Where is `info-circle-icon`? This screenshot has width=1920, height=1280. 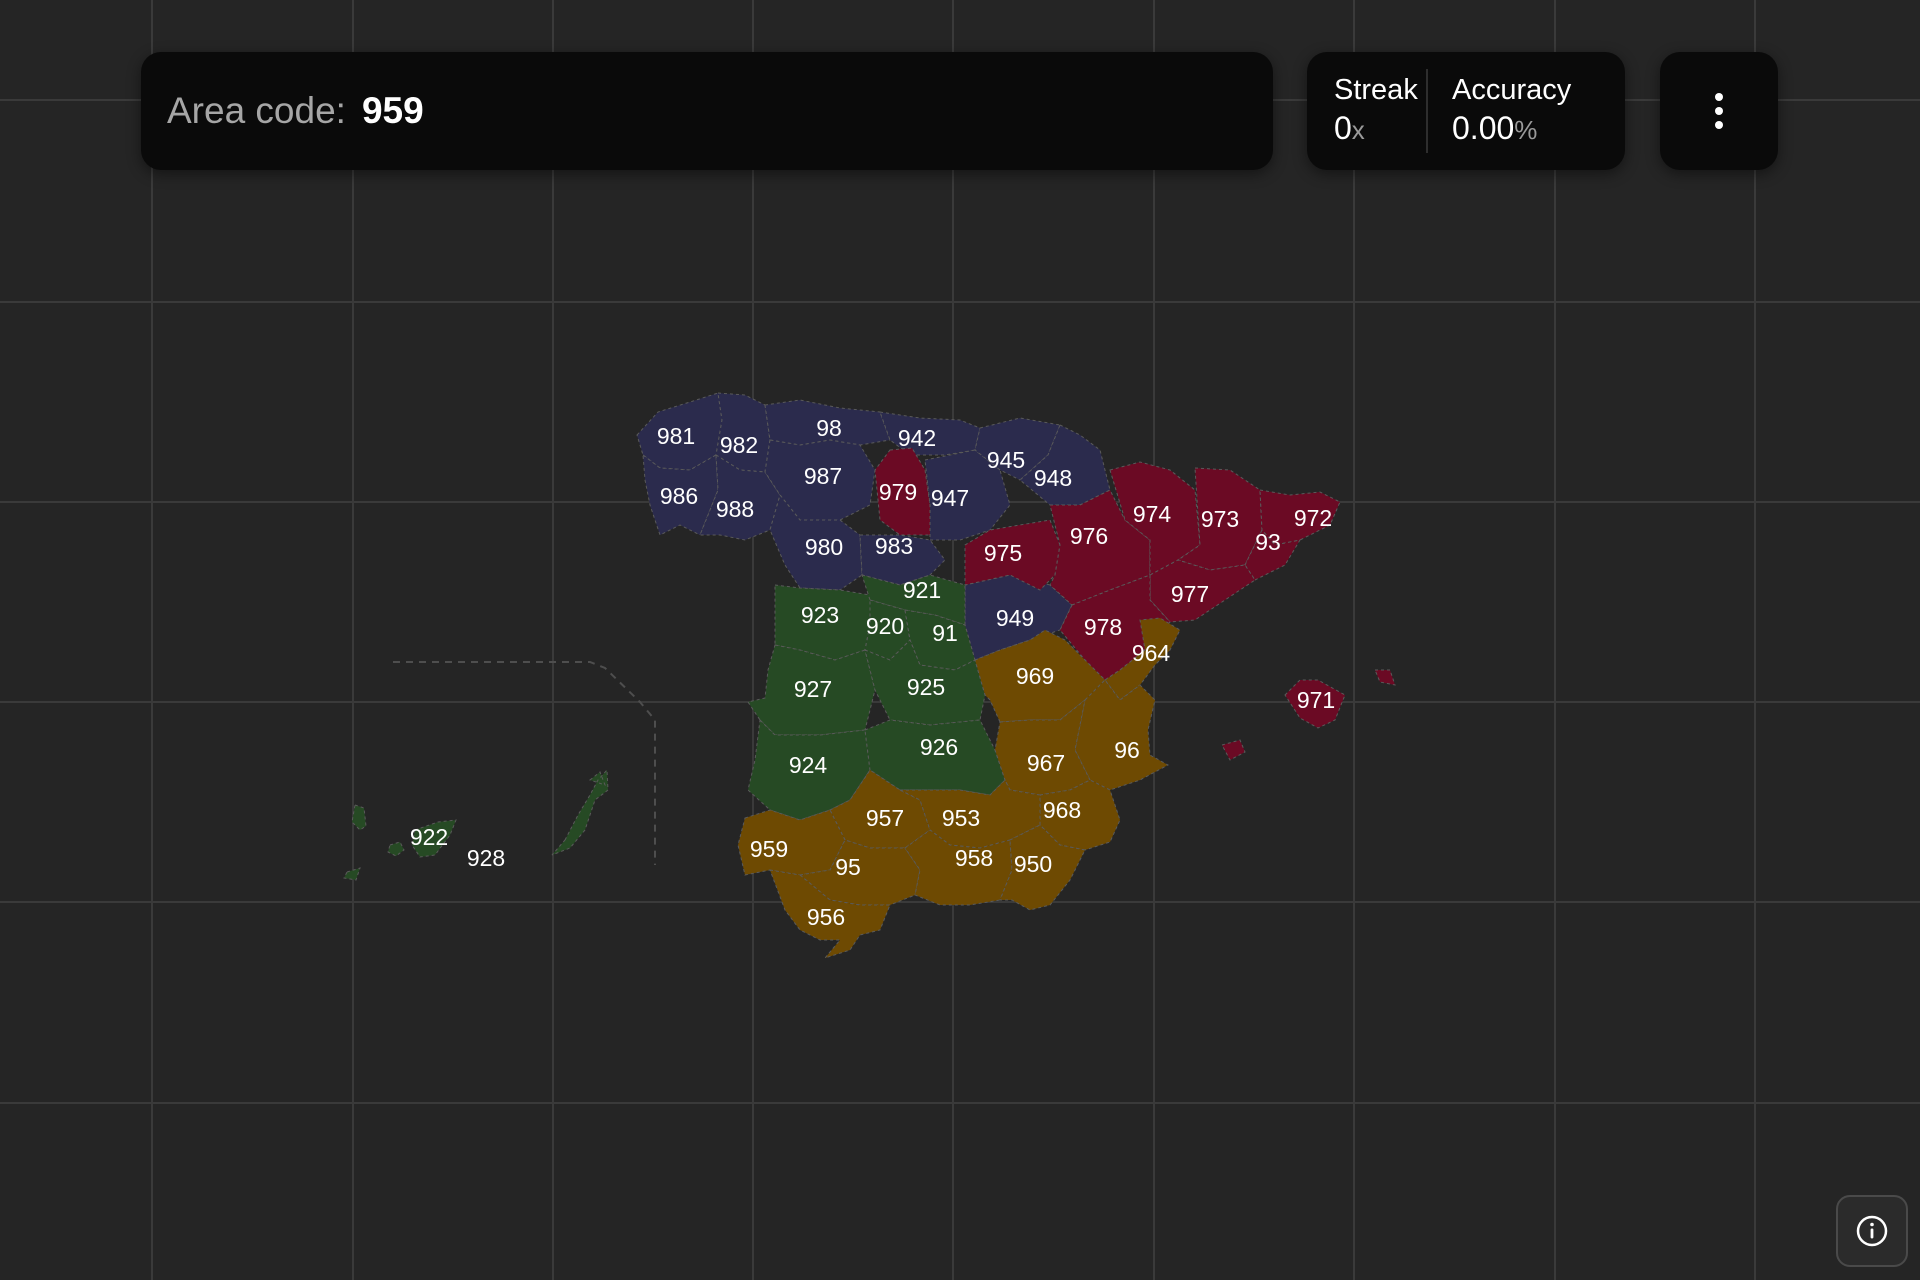
info-circle-icon is located at coordinates (1872, 1231).